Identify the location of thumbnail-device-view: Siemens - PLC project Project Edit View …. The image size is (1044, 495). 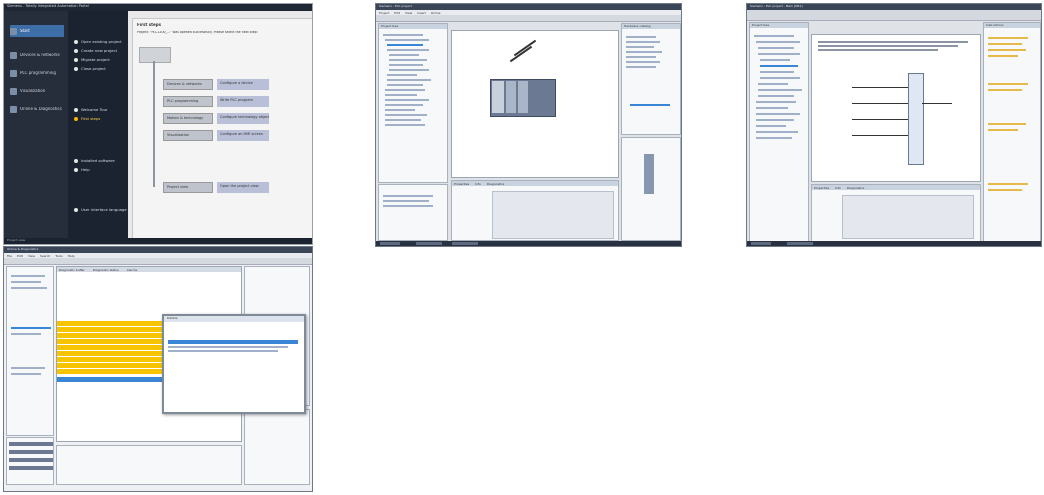
(528, 125).